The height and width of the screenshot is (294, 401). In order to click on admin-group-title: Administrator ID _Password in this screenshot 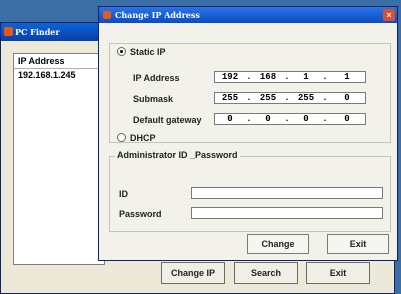, I will do `click(177, 155)`.